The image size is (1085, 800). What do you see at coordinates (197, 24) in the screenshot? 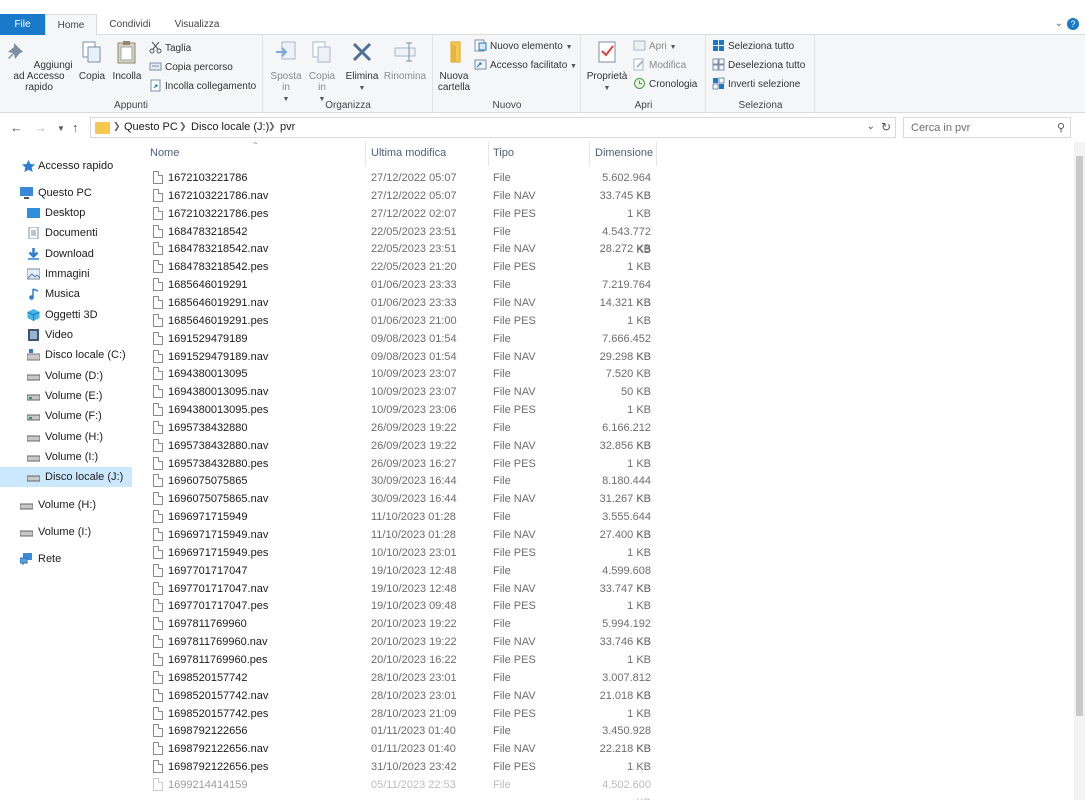
I see `tab-view: Visualizza` at bounding box center [197, 24].